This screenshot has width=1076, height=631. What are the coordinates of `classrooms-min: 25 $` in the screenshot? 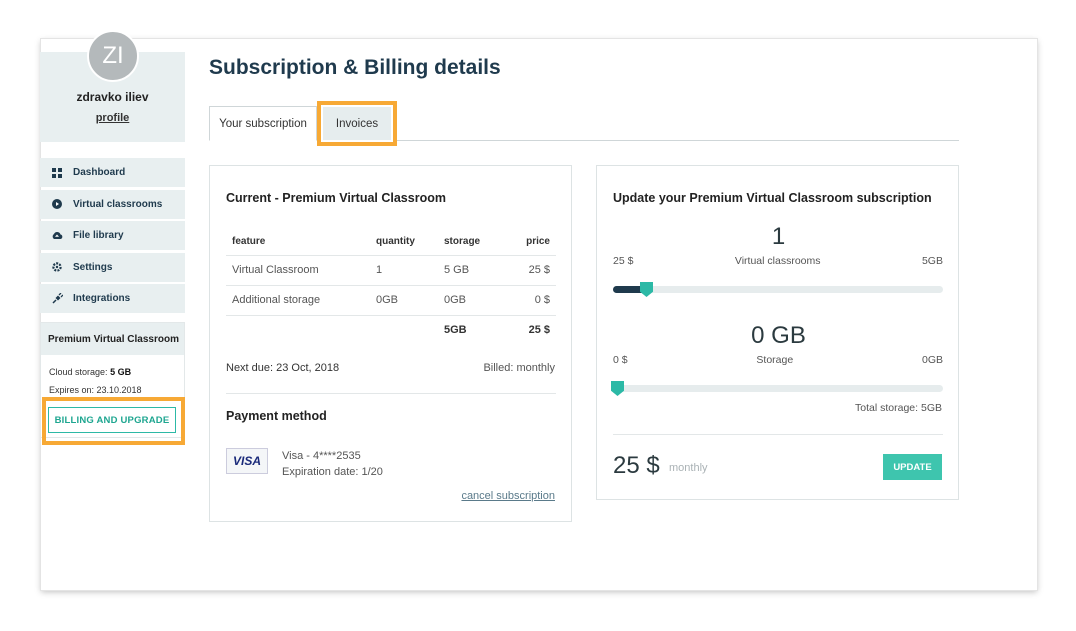 It's located at (623, 261).